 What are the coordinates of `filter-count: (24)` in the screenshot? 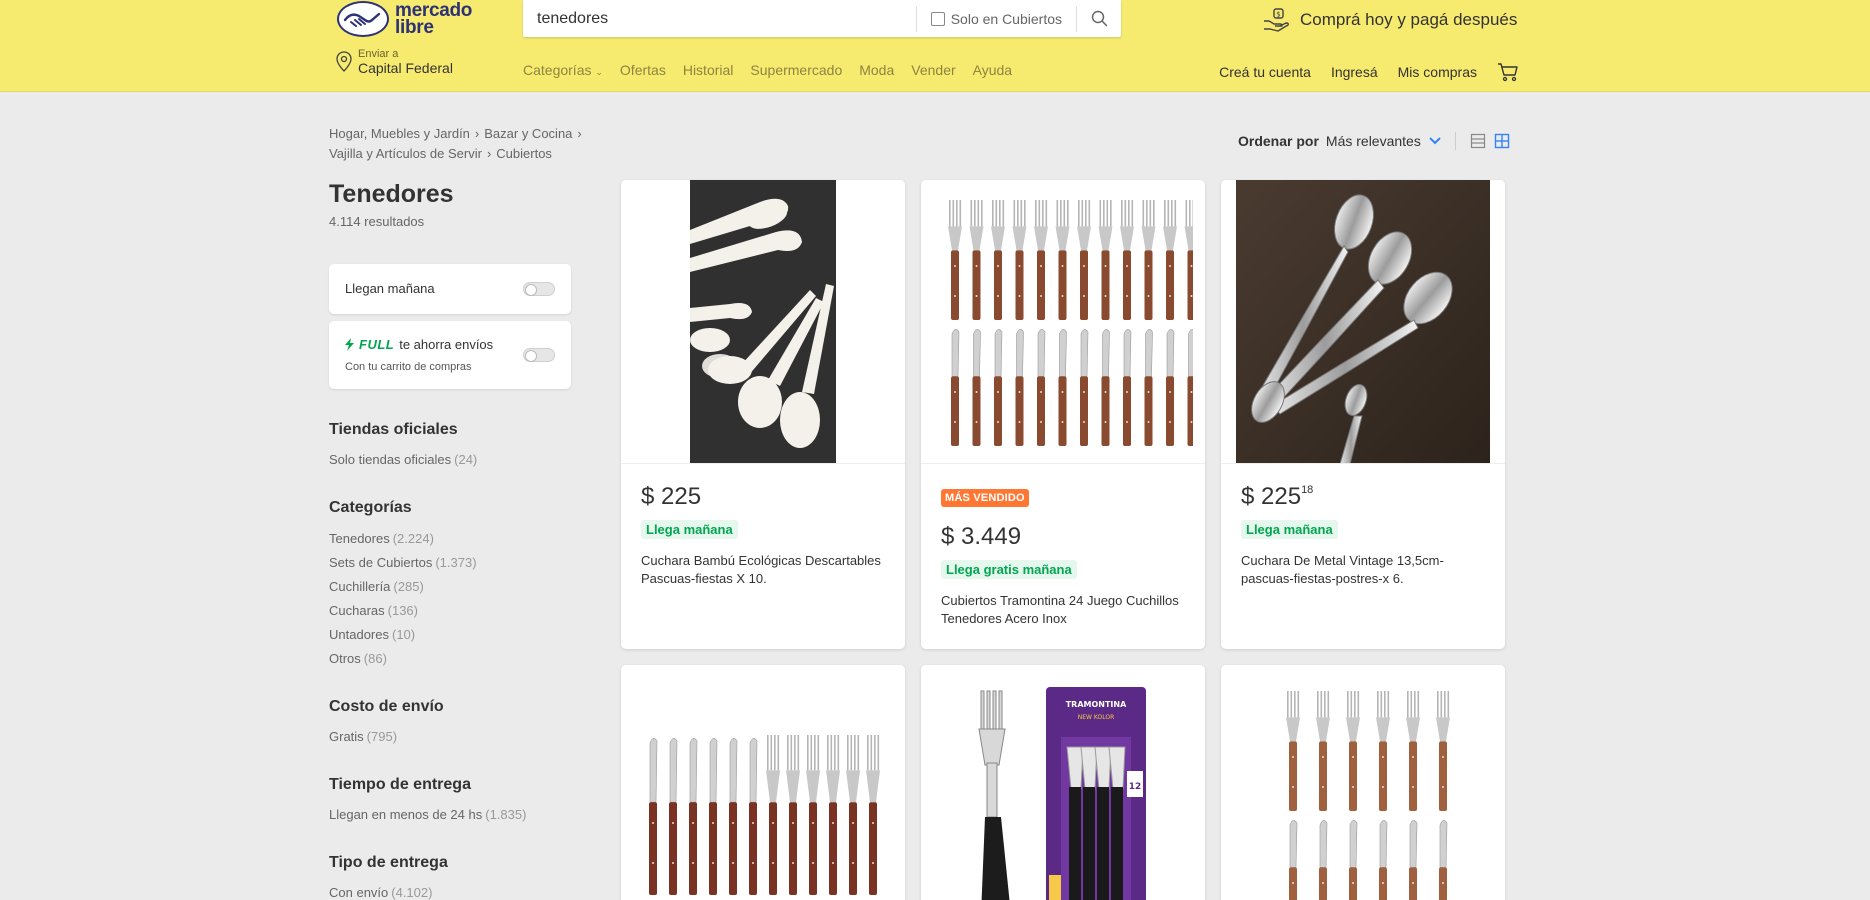 It's located at (466, 459).